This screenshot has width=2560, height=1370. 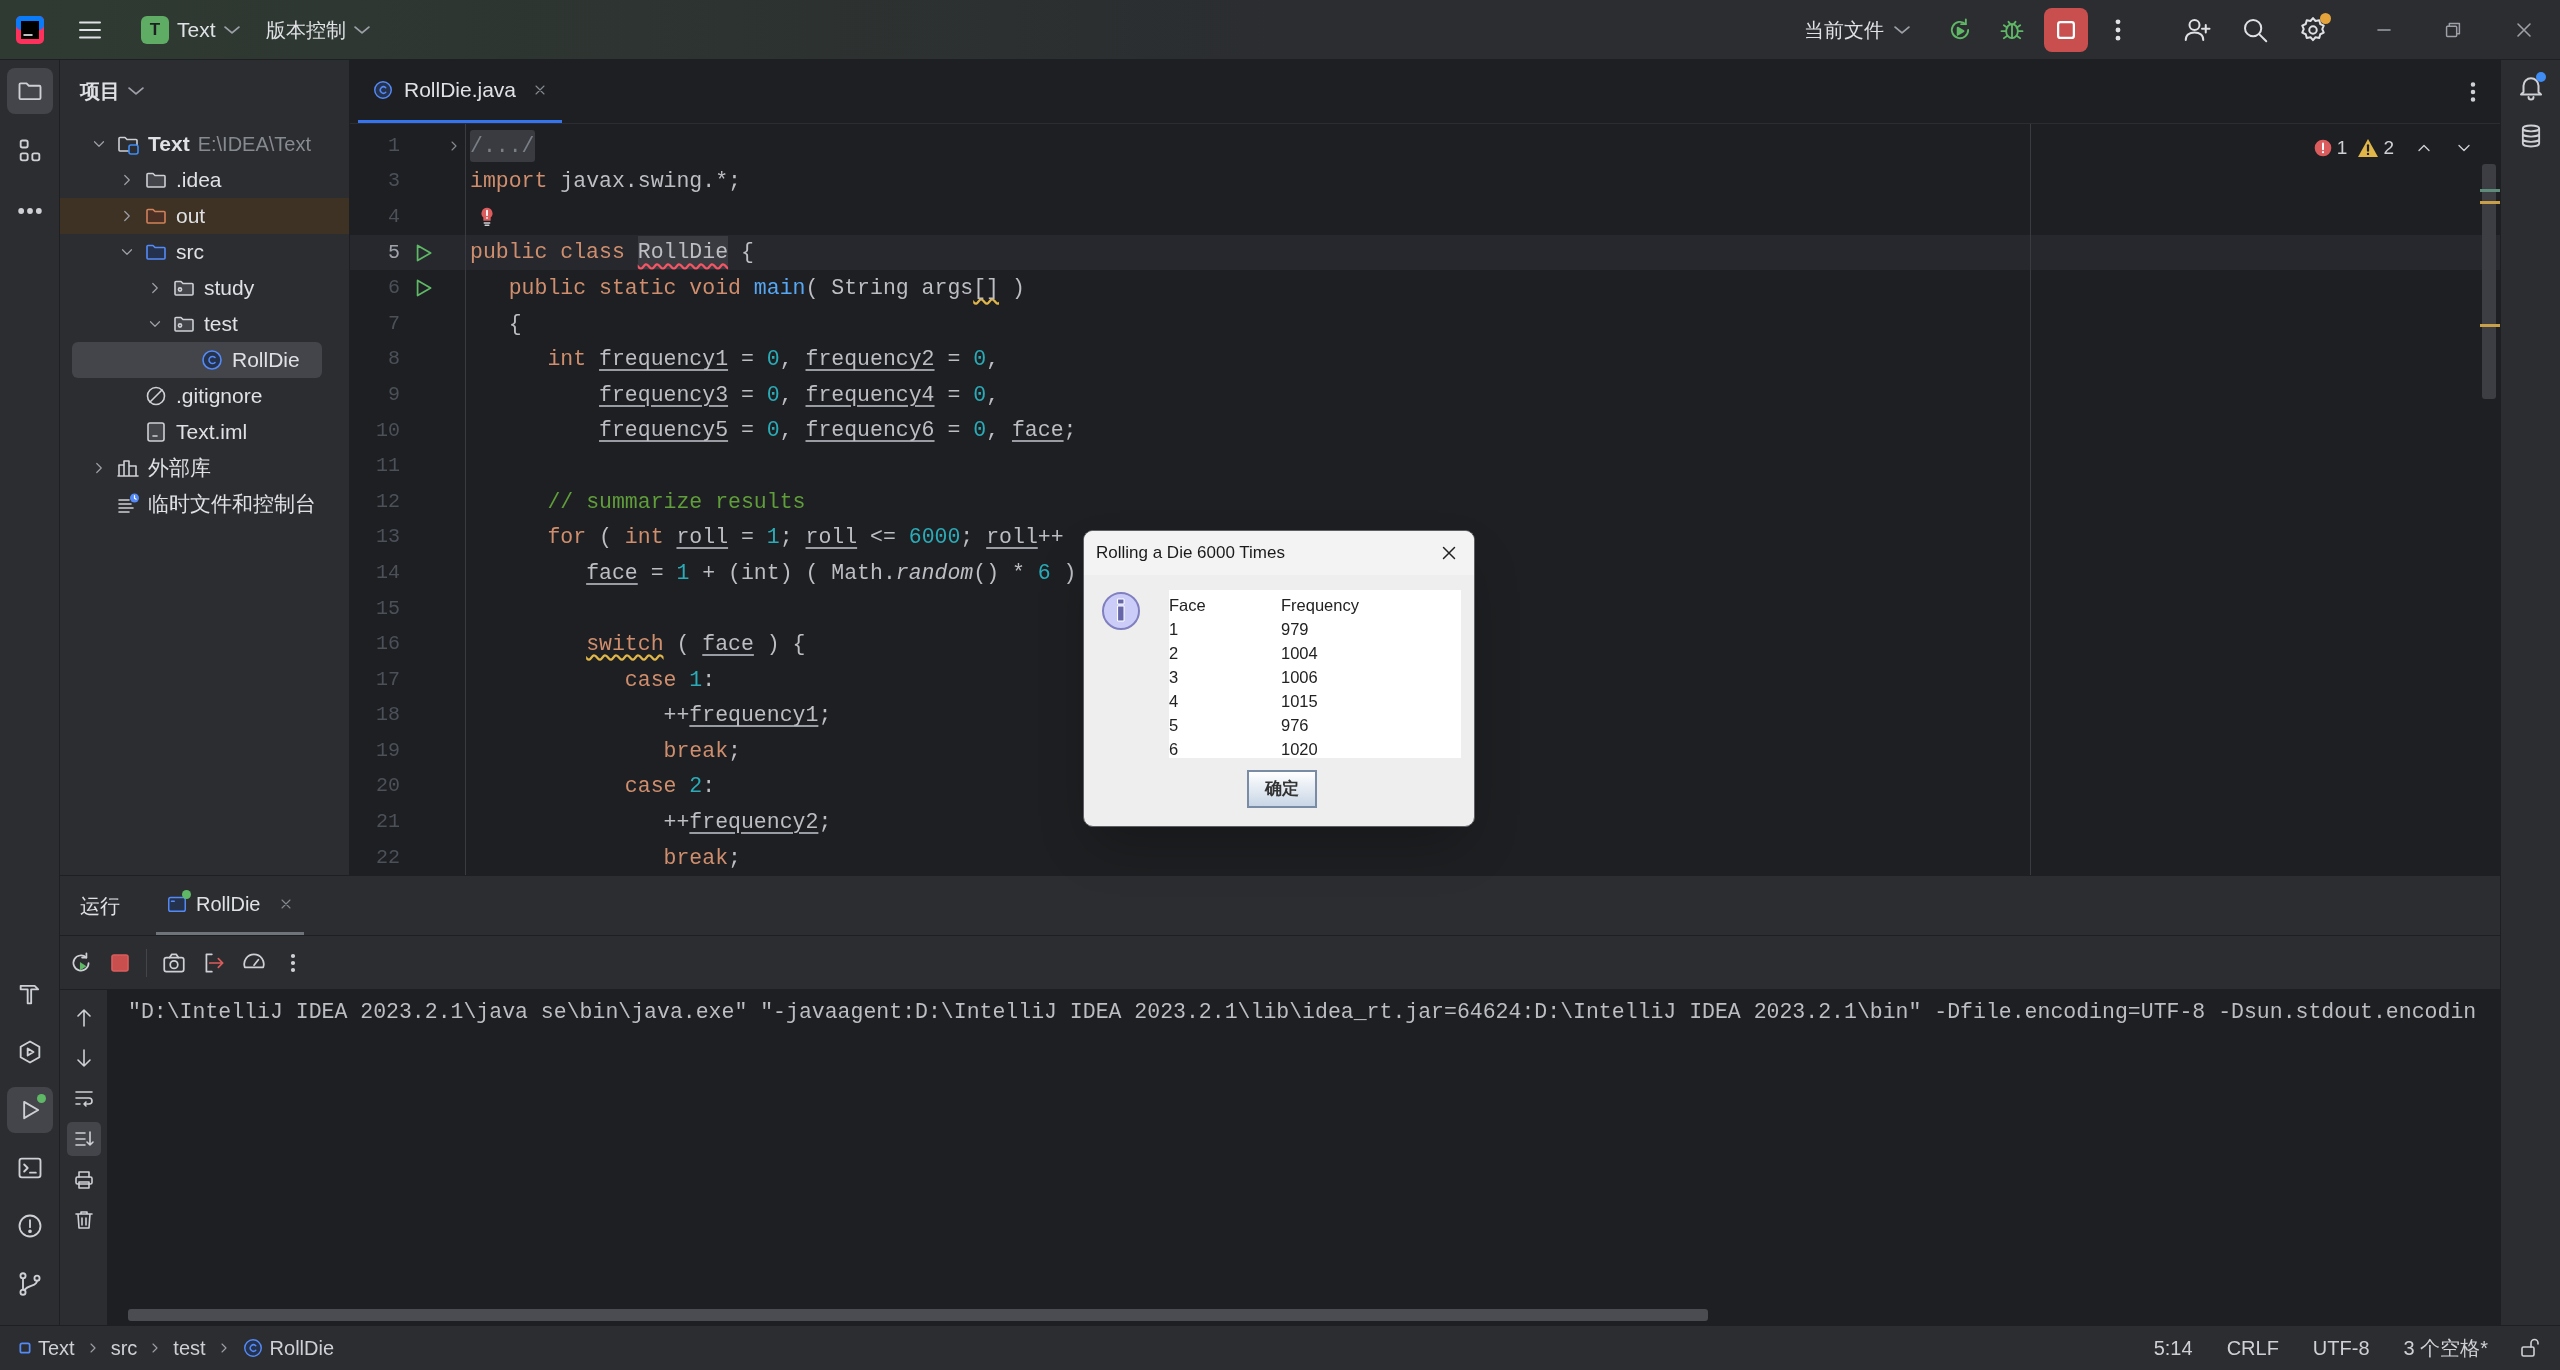 What do you see at coordinates (83, 1139) in the screenshot?
I see `scroll-to-end-button` at bounding box center [83, 1139].